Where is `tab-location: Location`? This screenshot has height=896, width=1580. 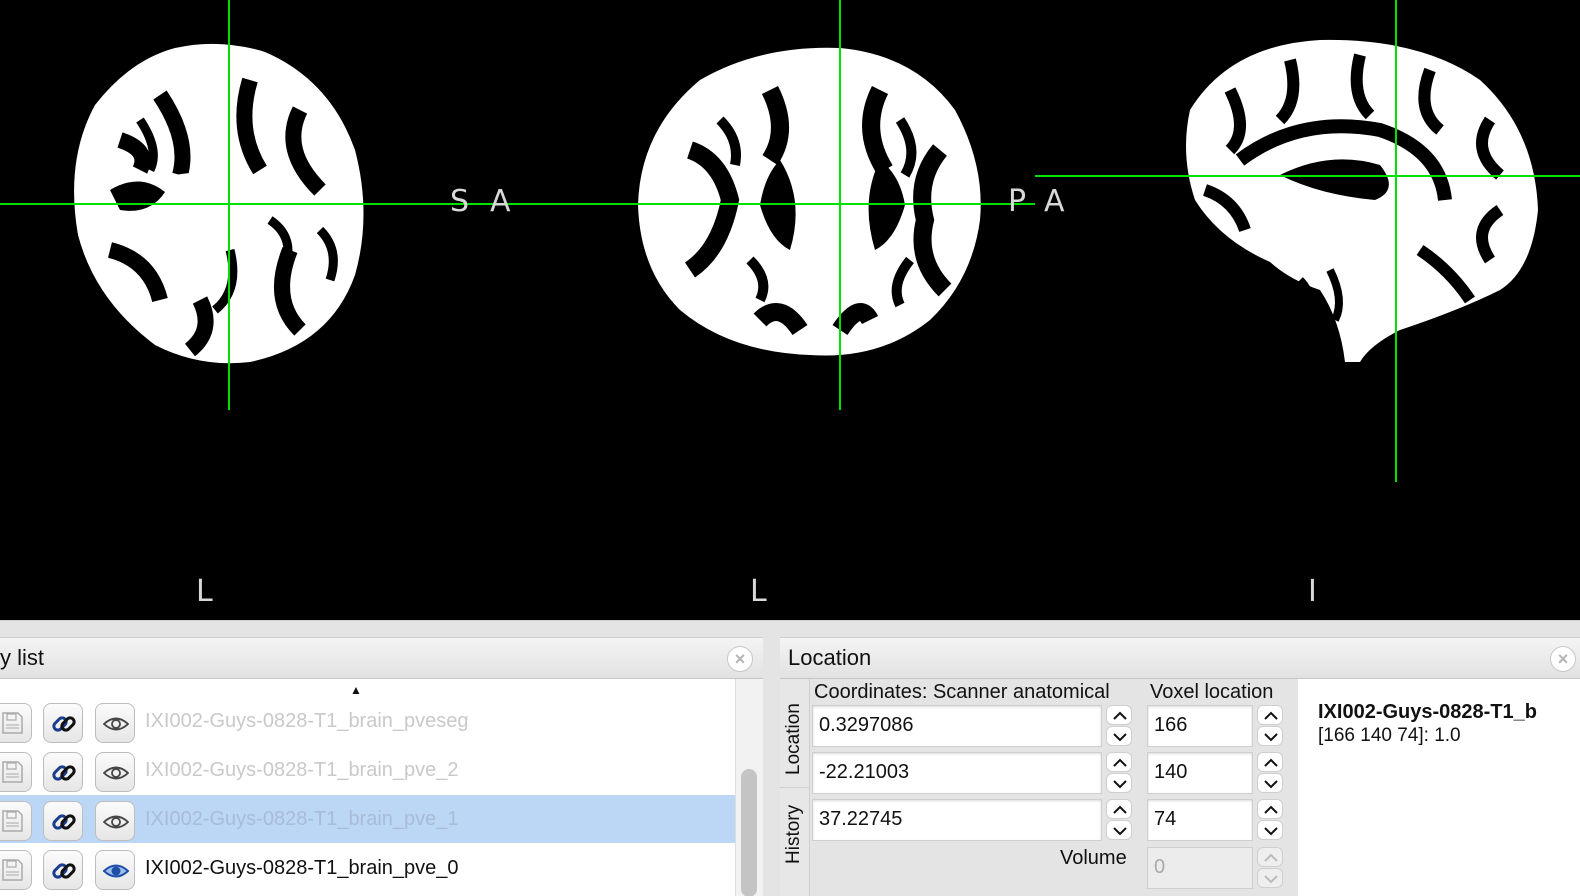
tab-location: Location is located at coordinates (795, 727).